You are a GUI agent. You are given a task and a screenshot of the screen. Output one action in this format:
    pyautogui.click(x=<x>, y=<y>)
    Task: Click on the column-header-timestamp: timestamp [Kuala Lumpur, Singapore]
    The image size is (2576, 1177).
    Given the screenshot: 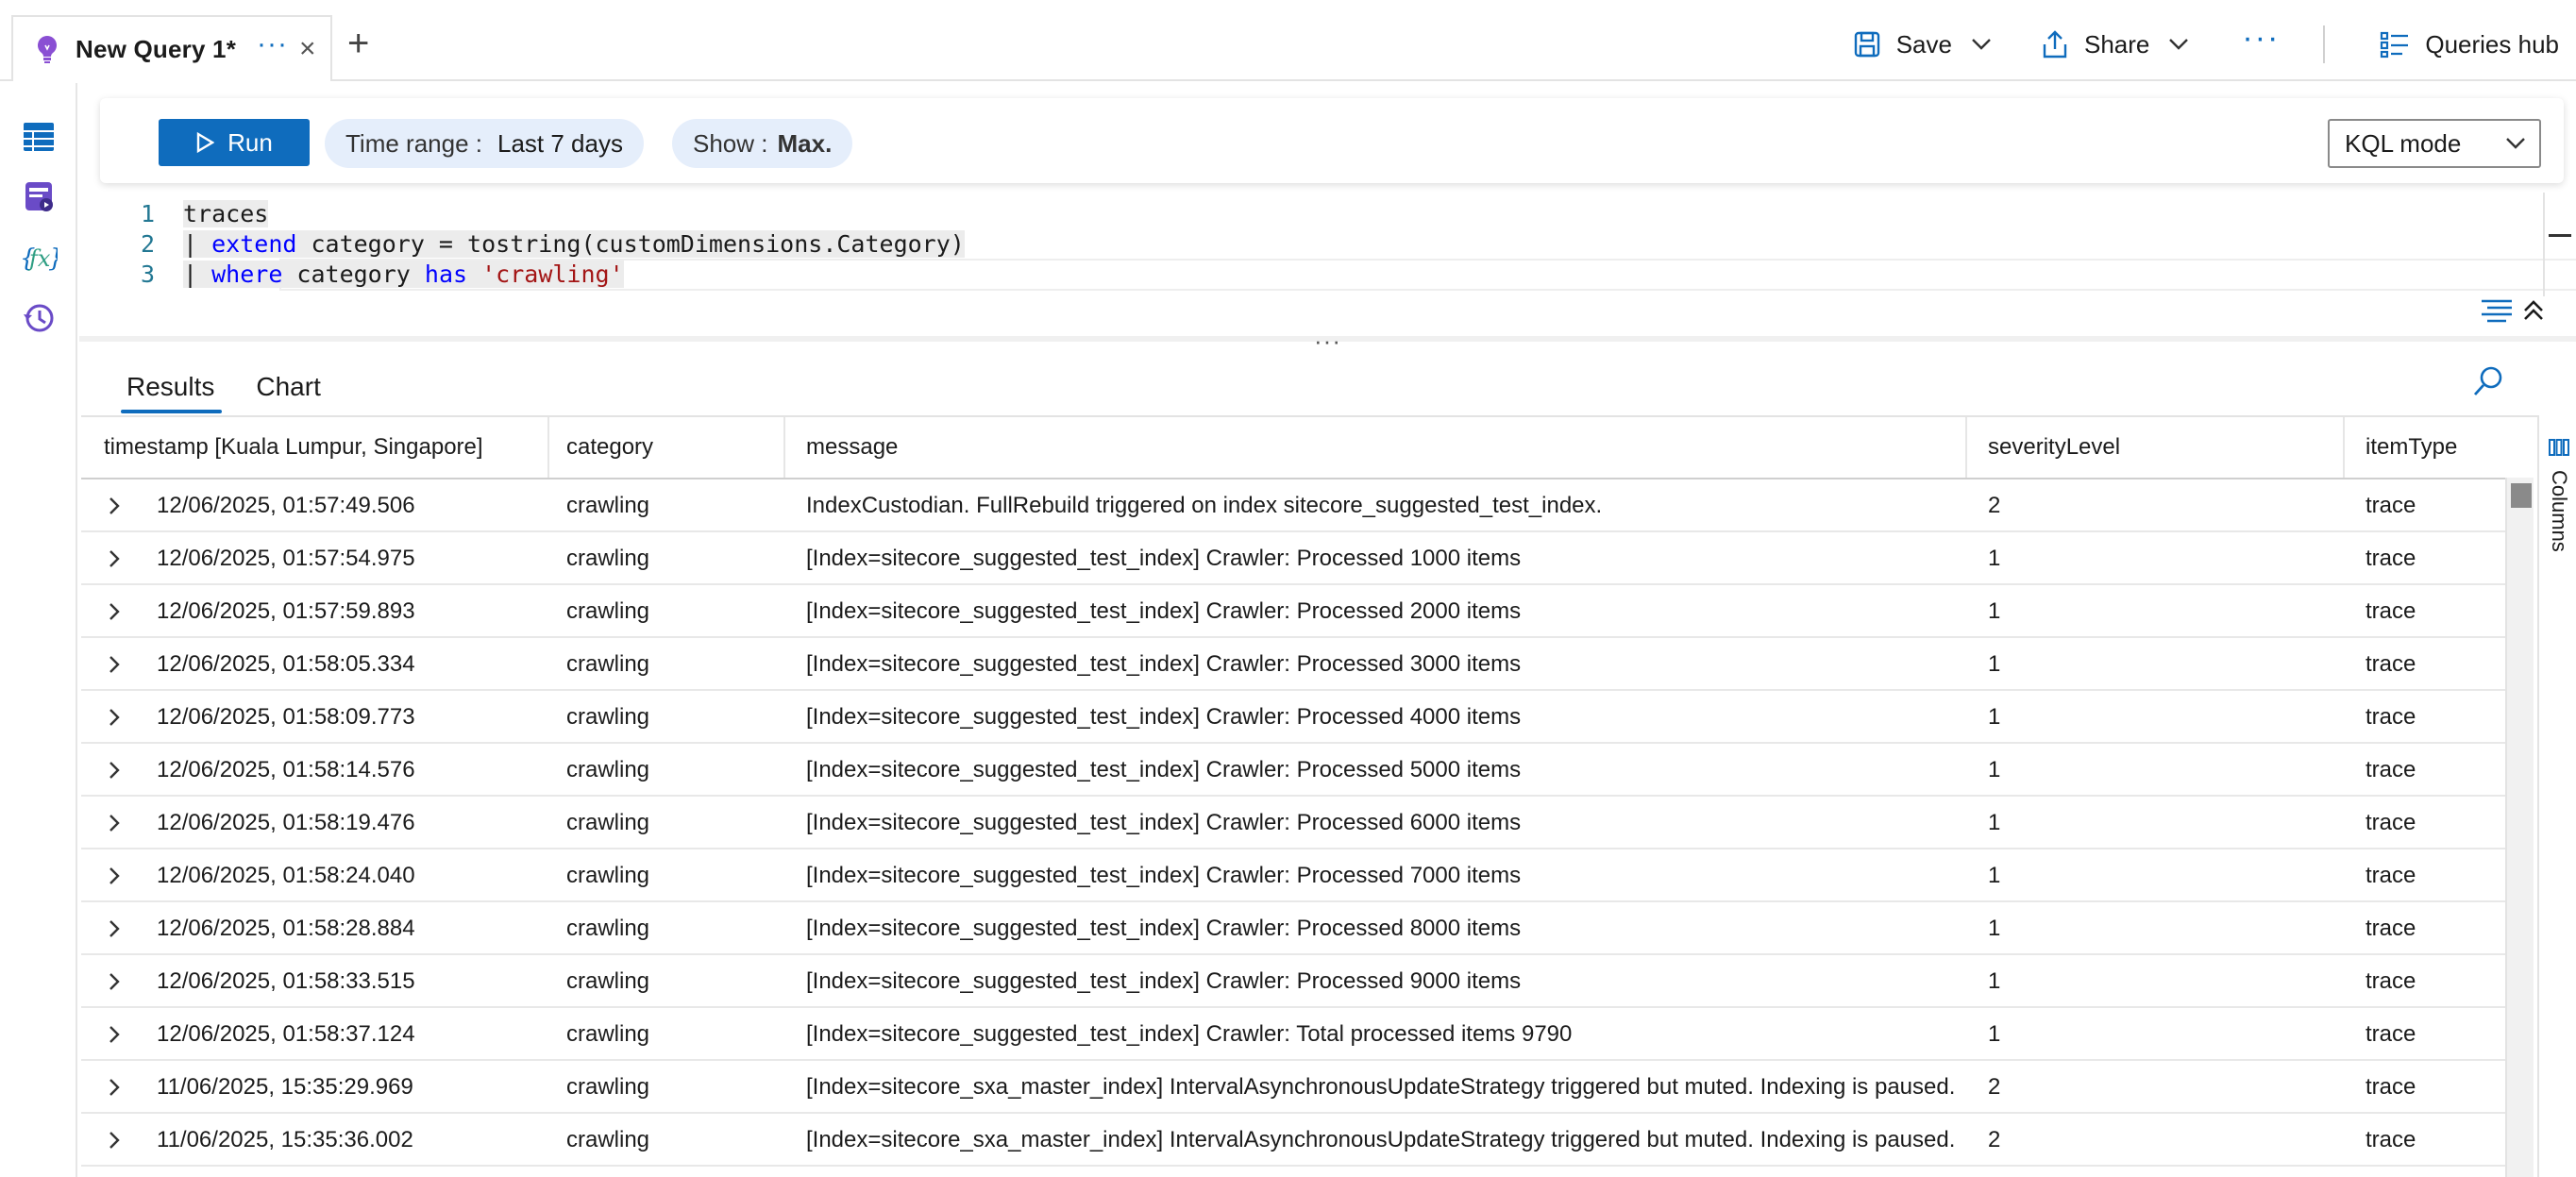 What is the action you would take?
    pyautogui.click(x=315, y=447)
    